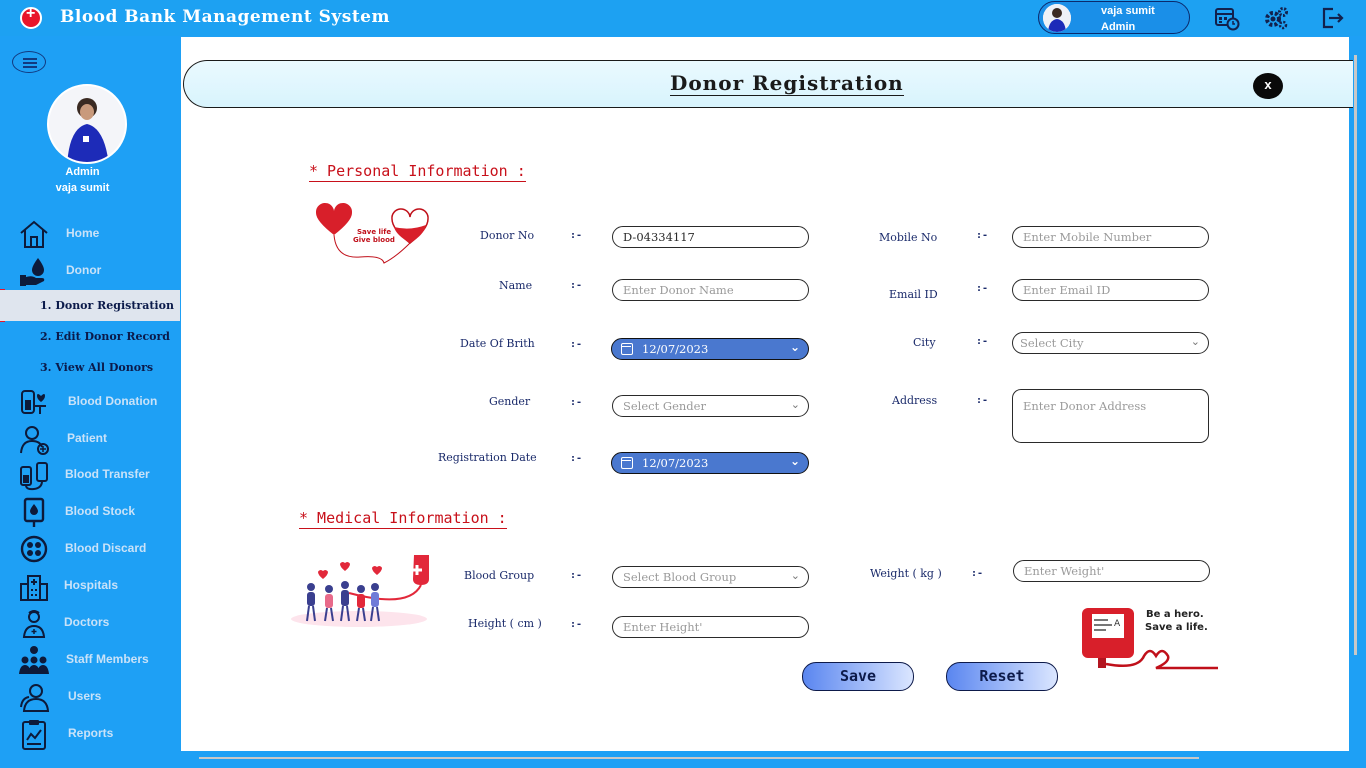 Image resolution: width=1366 pixels, height=768 pixels. I want to click on address-label: Address, so click(915, 400).